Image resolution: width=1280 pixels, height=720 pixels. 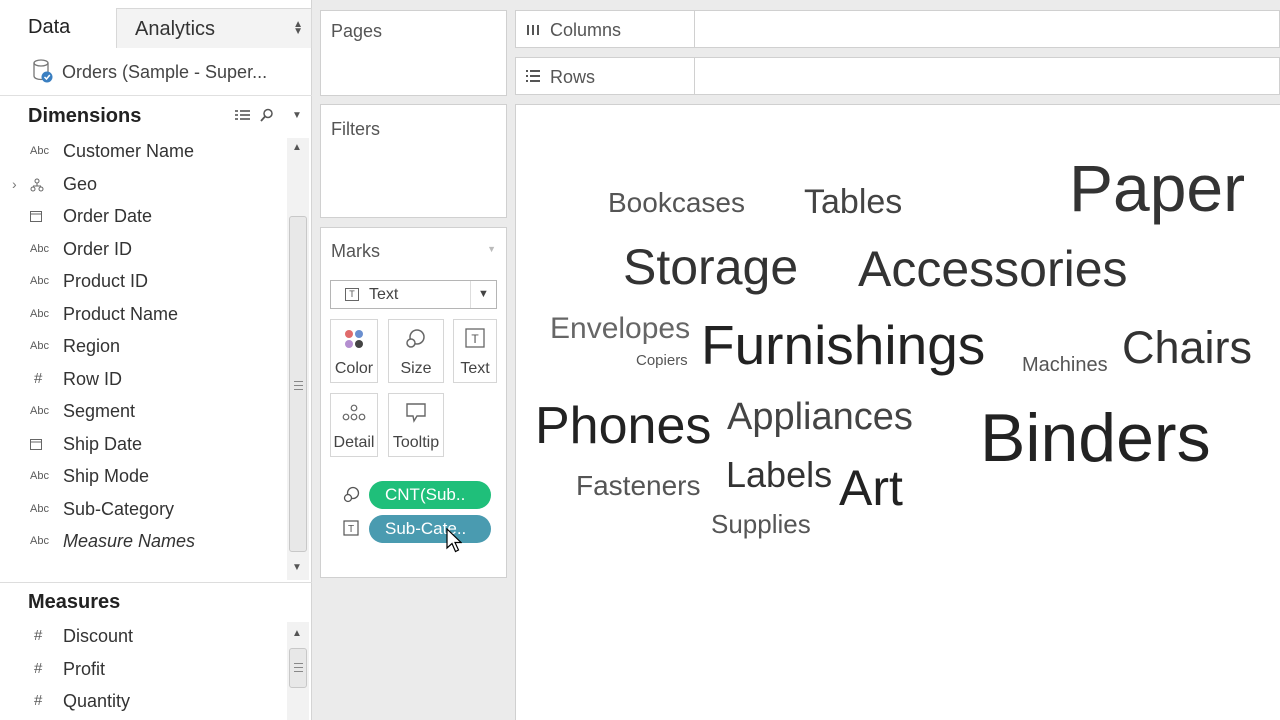 What do you see at coordinates (1187, 347) in the screenshot?
I see `word-chairs: Chairs` at bounding box center [1187, 347].